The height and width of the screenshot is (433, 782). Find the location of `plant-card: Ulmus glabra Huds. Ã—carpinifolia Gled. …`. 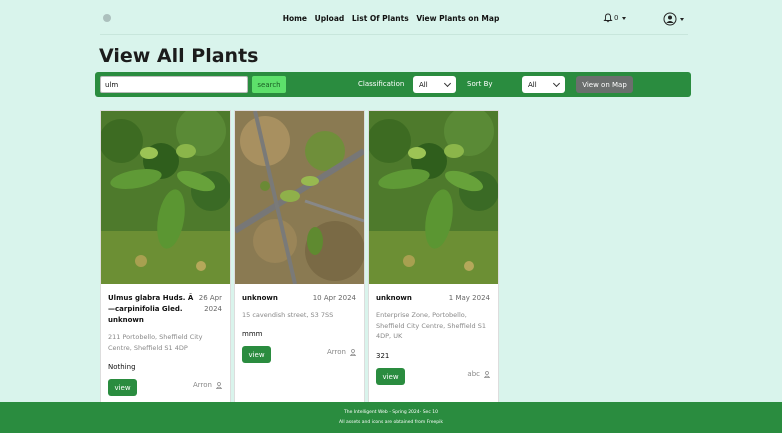

plant-card: Ulmus glabra Huds. Ã—carpinifolia Gled. … is located at coordinates (165, 257).